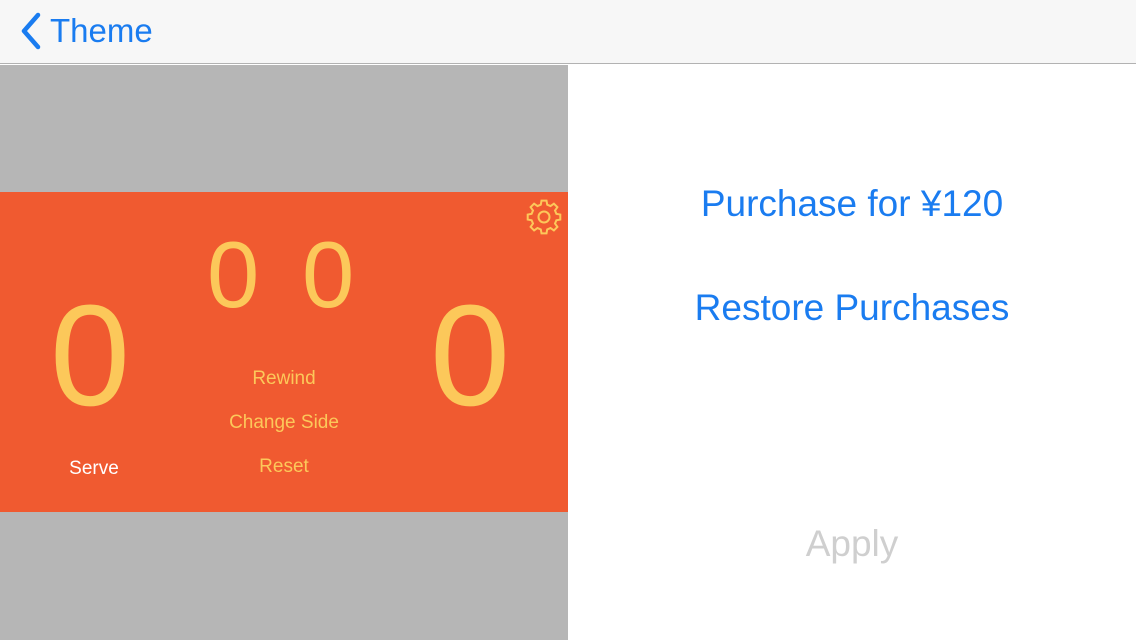 The image size is (1136, 640). Describe the element at coordinates (852, 204) in the screenshot. I see `purchase-button: Purchase for ¥120` at that location.